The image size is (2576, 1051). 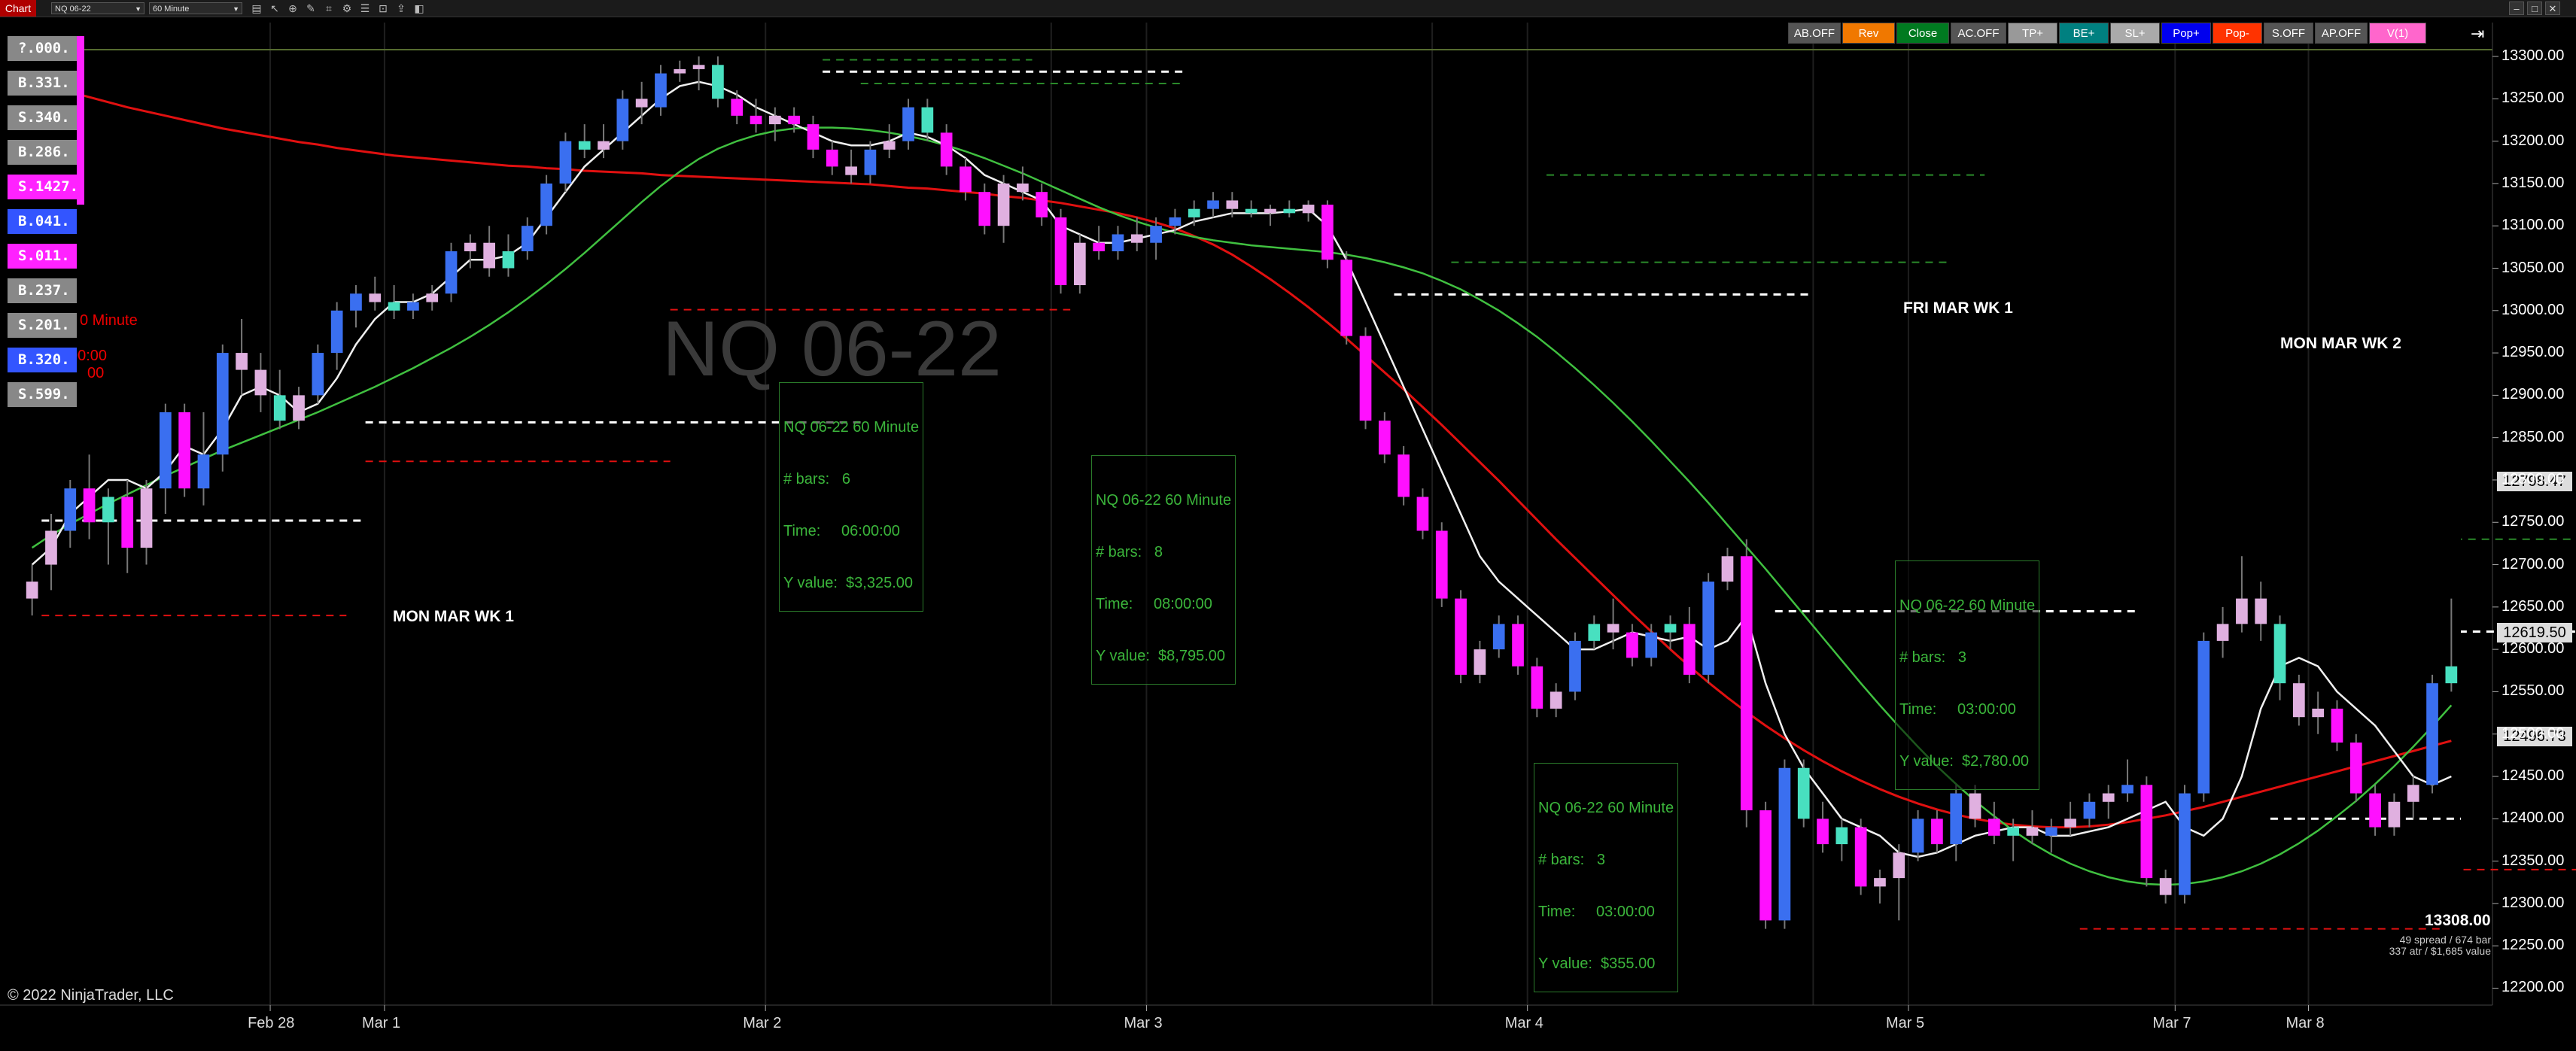 I want to click on ladder-cell: S.340., so click(x=42, y=117).